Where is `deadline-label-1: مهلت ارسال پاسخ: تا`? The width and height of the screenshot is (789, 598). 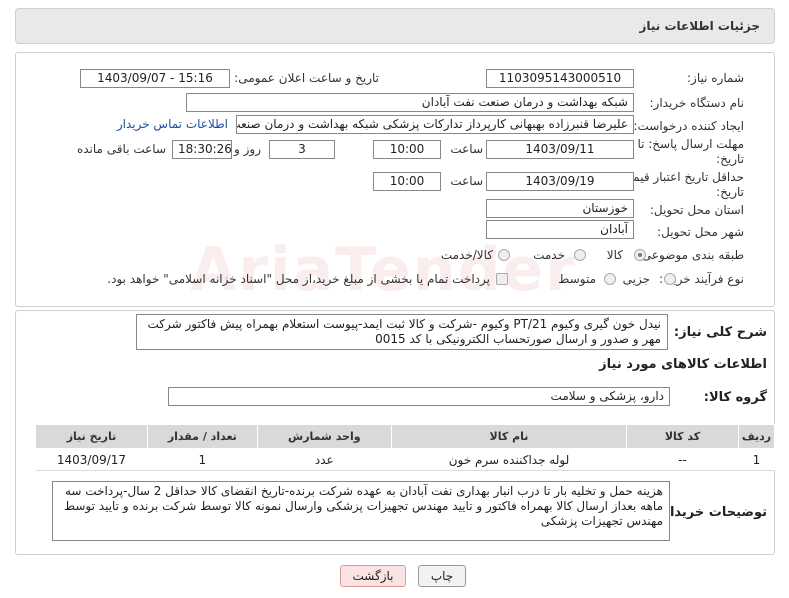
deadline-label-1: مهلت ارسال پاسخ: تا is located at coordinates (690, 144).